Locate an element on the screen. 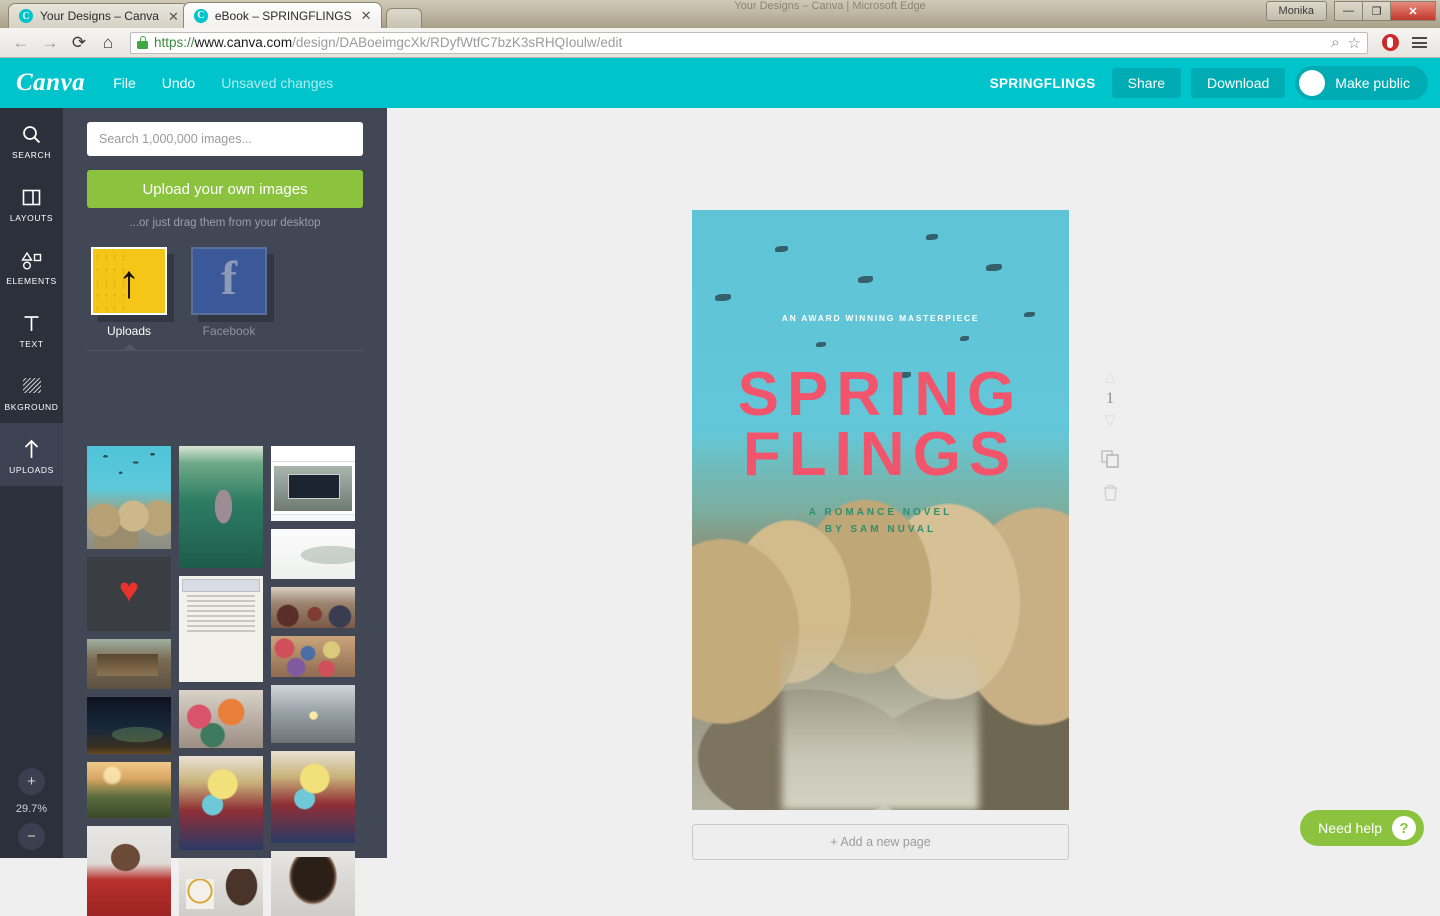  sidebar-item-text: TEXT is located at coordinates (31, 328).